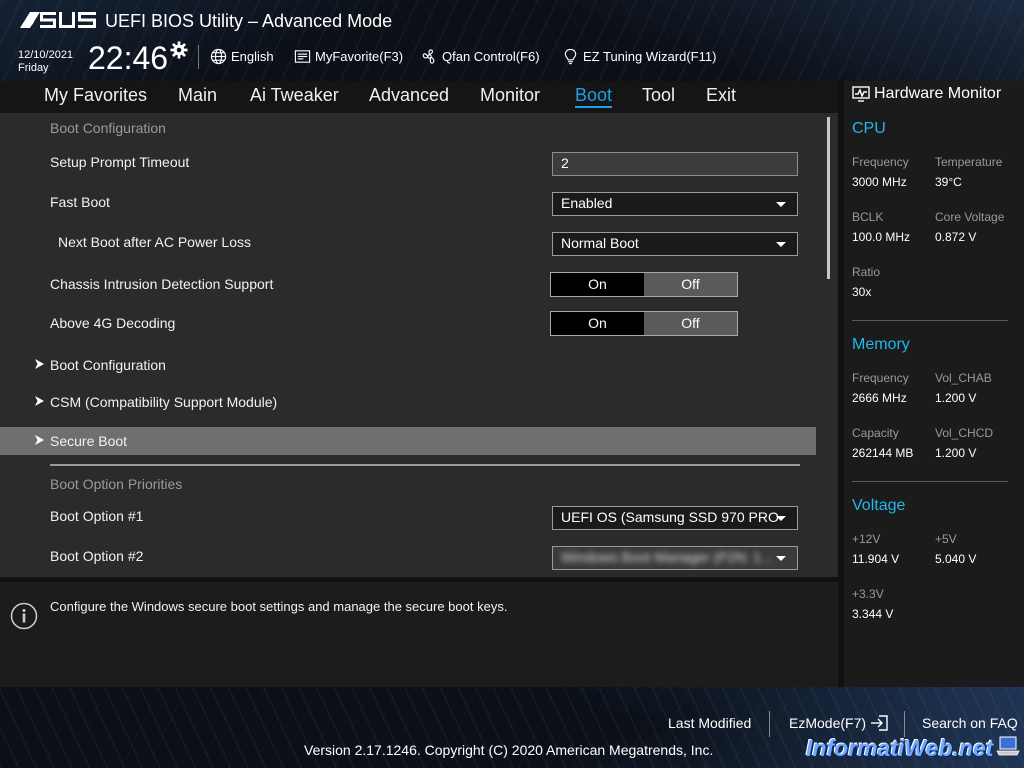 The height and width of the screenshot is (768, 1024). I want to click on v12-value: 11.904 V, so click(876, 559).